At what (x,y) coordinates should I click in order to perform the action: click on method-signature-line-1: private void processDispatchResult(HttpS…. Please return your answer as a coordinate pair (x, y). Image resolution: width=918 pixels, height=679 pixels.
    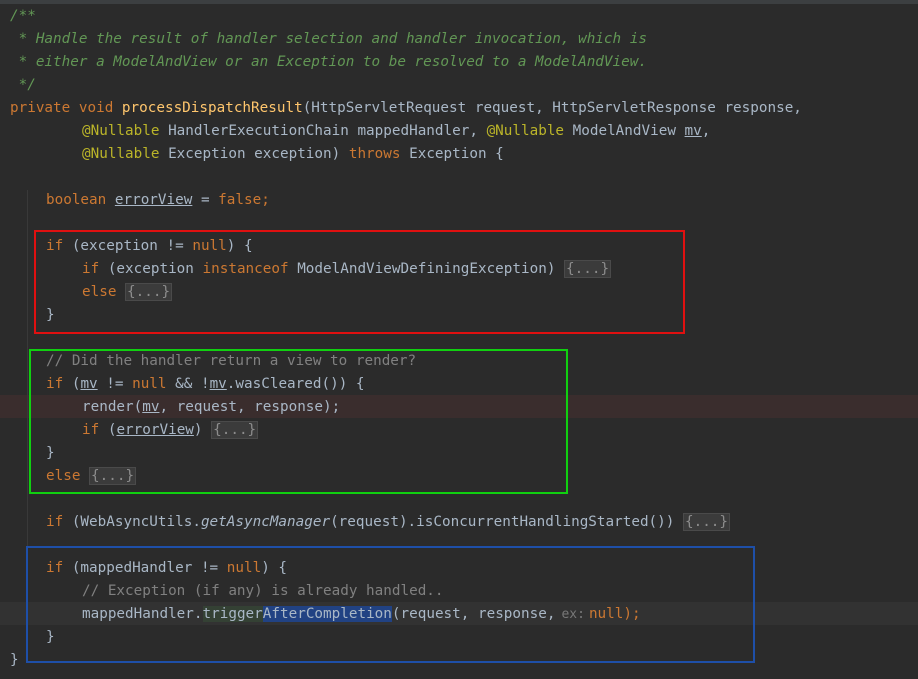
    Looking at the image, I should click on (406, 108).